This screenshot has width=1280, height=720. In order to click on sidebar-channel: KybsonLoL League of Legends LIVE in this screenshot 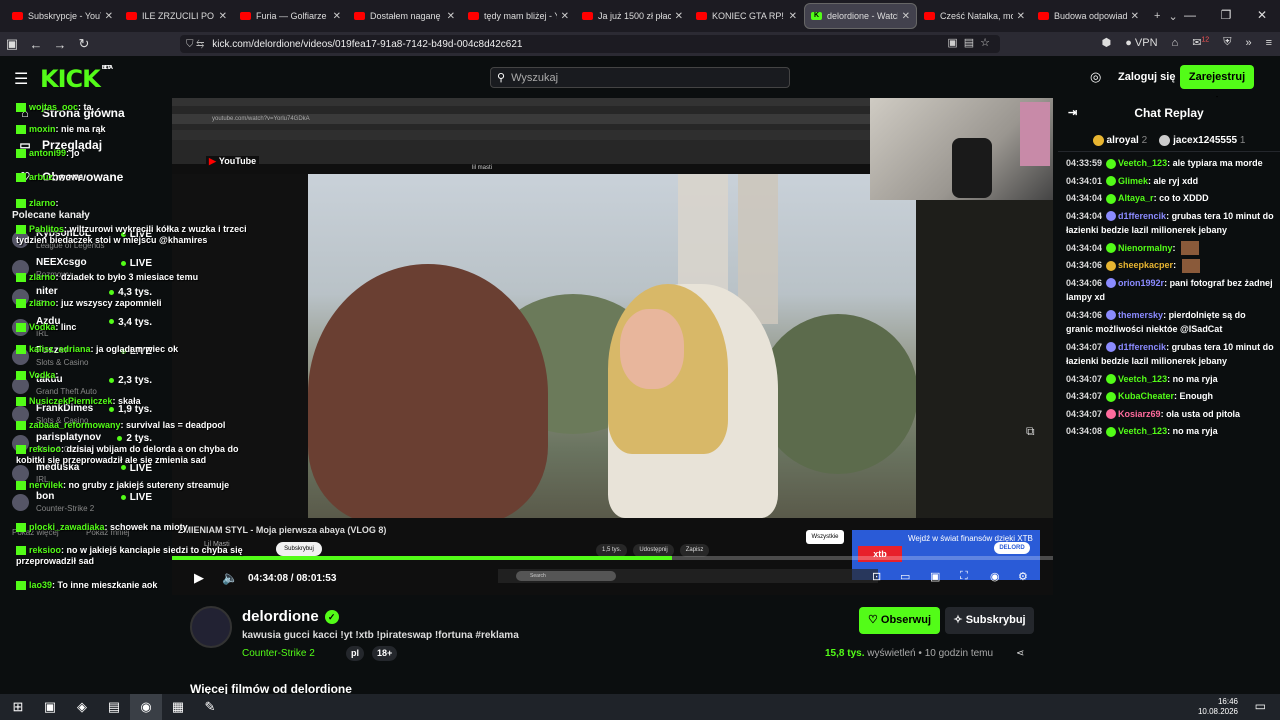, I will do `click(87, 242)`.